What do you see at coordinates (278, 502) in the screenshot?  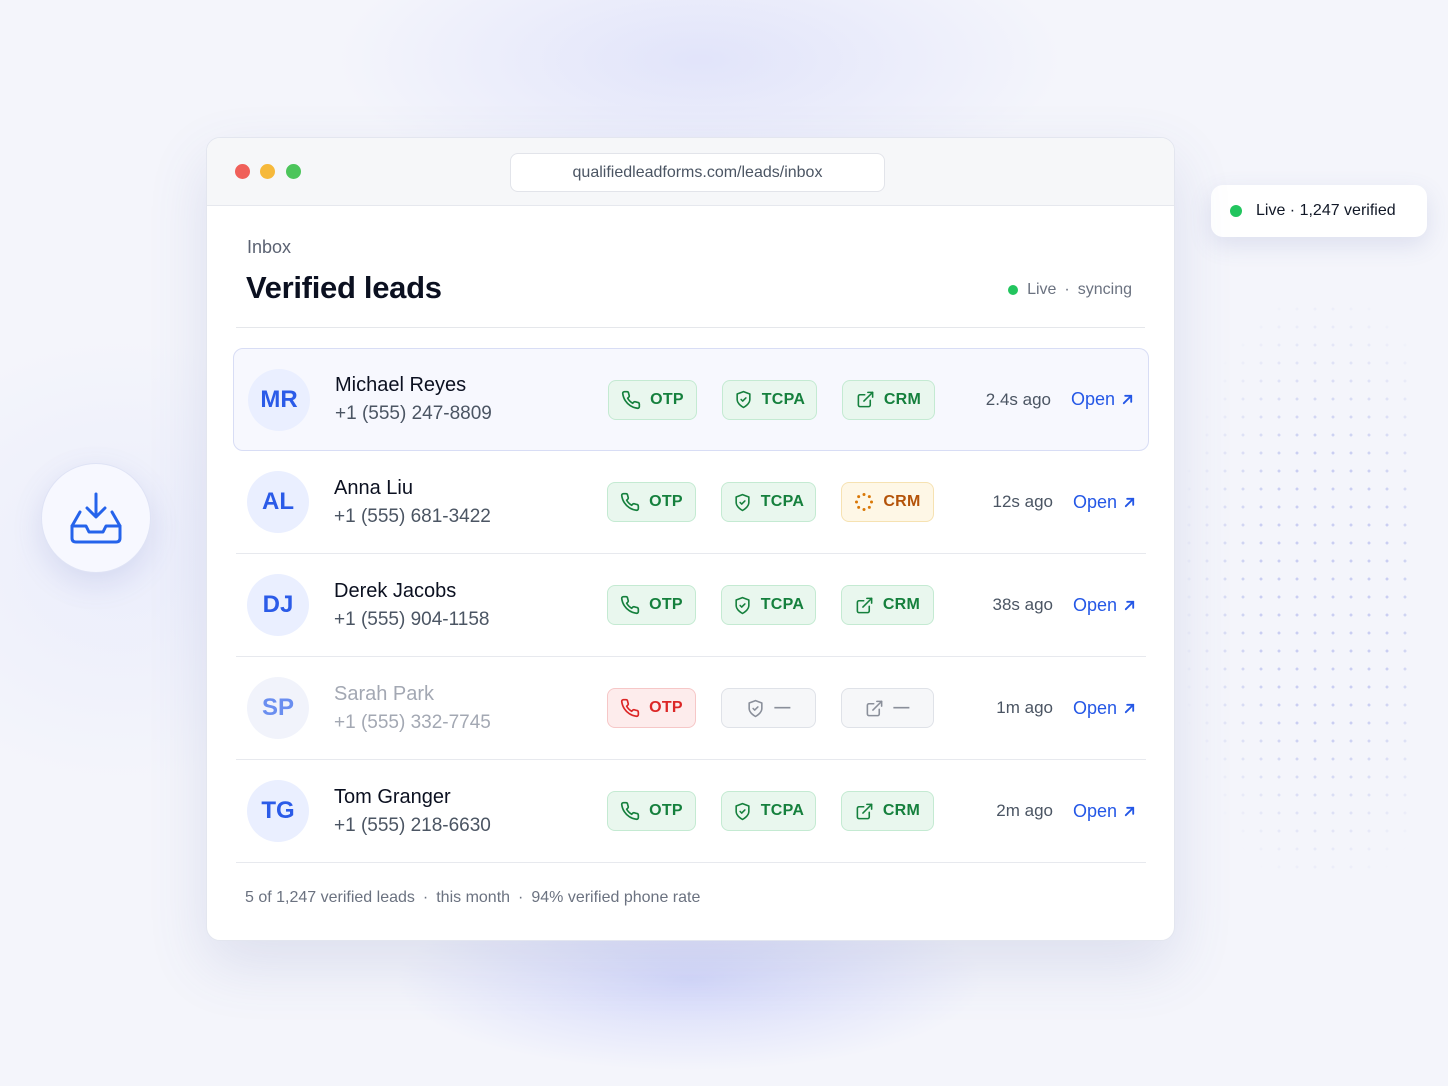 I see `avatar: AL` at bounding box center [278, 502].